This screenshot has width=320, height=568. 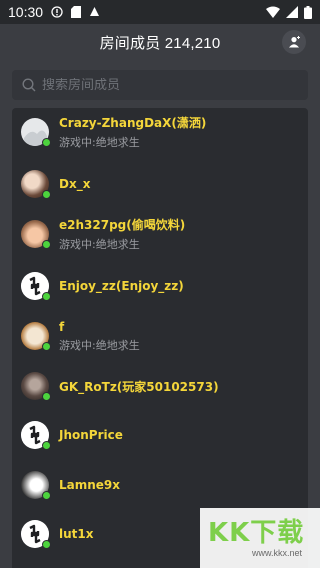 What do you see at coordinates (75, 184) in the screenshot?
I see `member-name: Dx_x` at bounding box center [75, 184].